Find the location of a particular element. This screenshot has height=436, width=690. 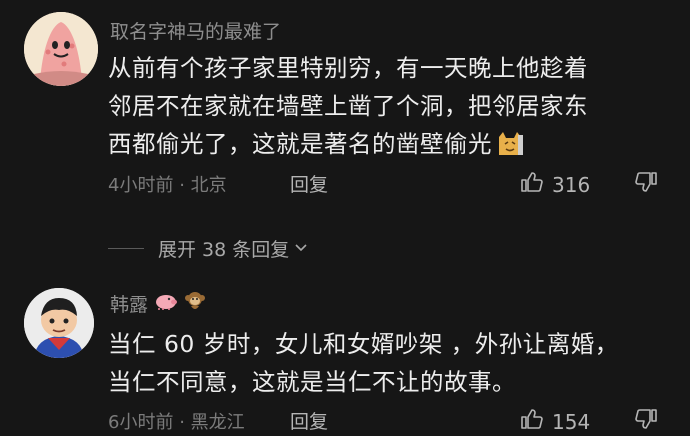

expand-replies-button: 展开 38 条回复 is located at coordinates (208, 248).